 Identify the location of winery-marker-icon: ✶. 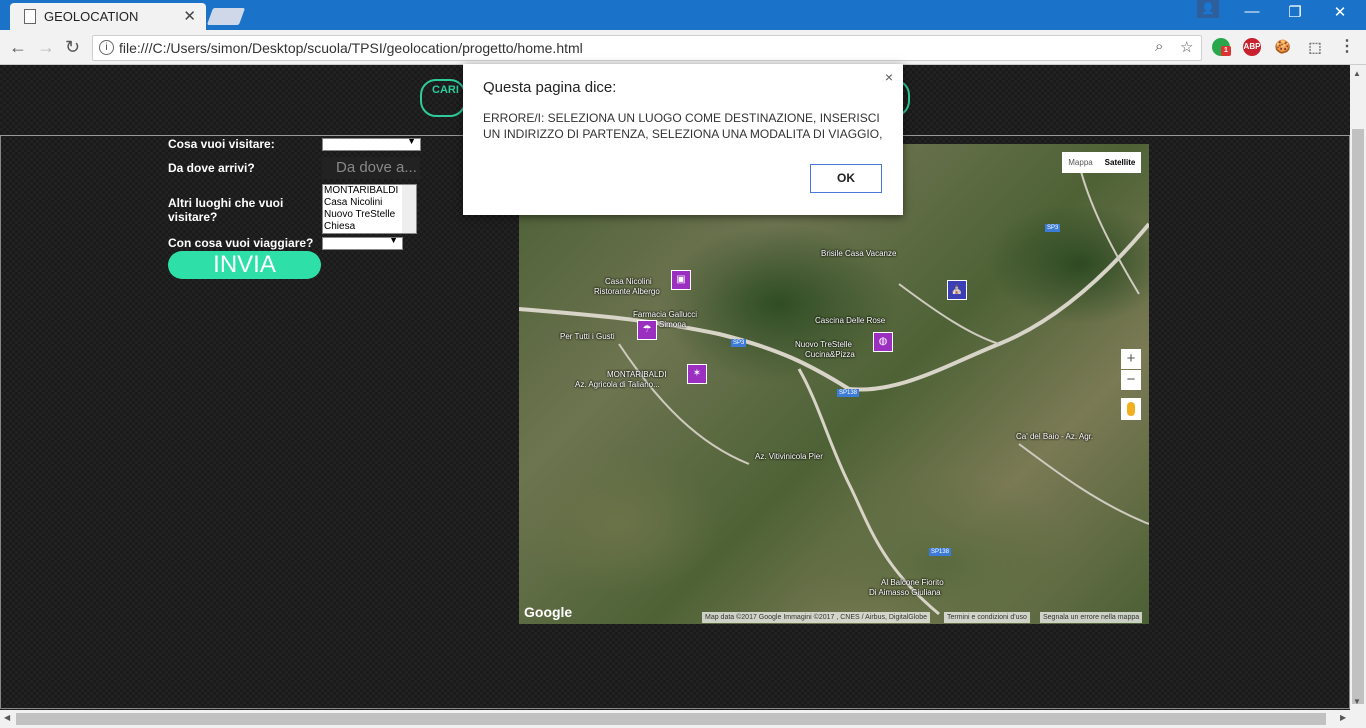
(697, 374).